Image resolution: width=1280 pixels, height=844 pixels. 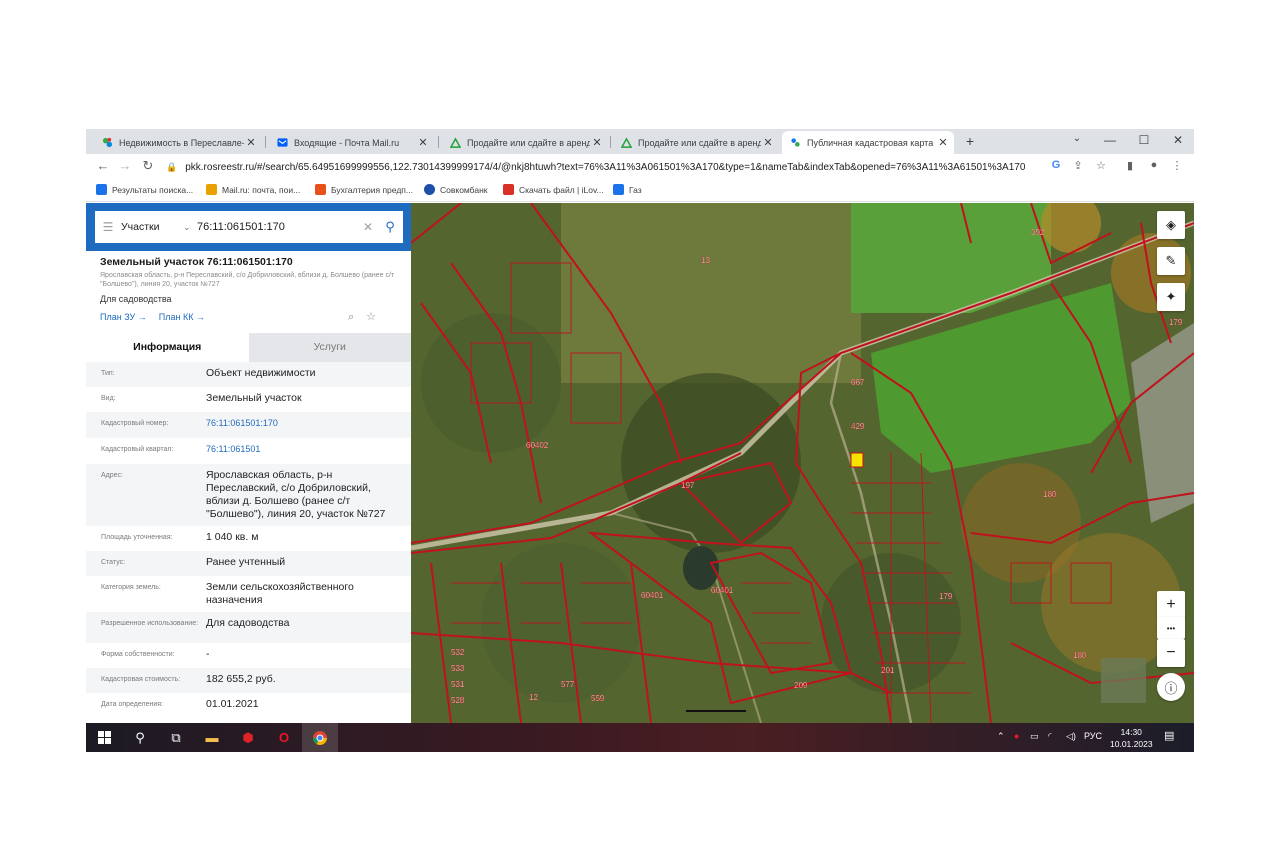 What do you see at coordinates (212, 737) in the screenshot?
I see `file-explorer-icon: ▬` at bounding box center [212, 737].